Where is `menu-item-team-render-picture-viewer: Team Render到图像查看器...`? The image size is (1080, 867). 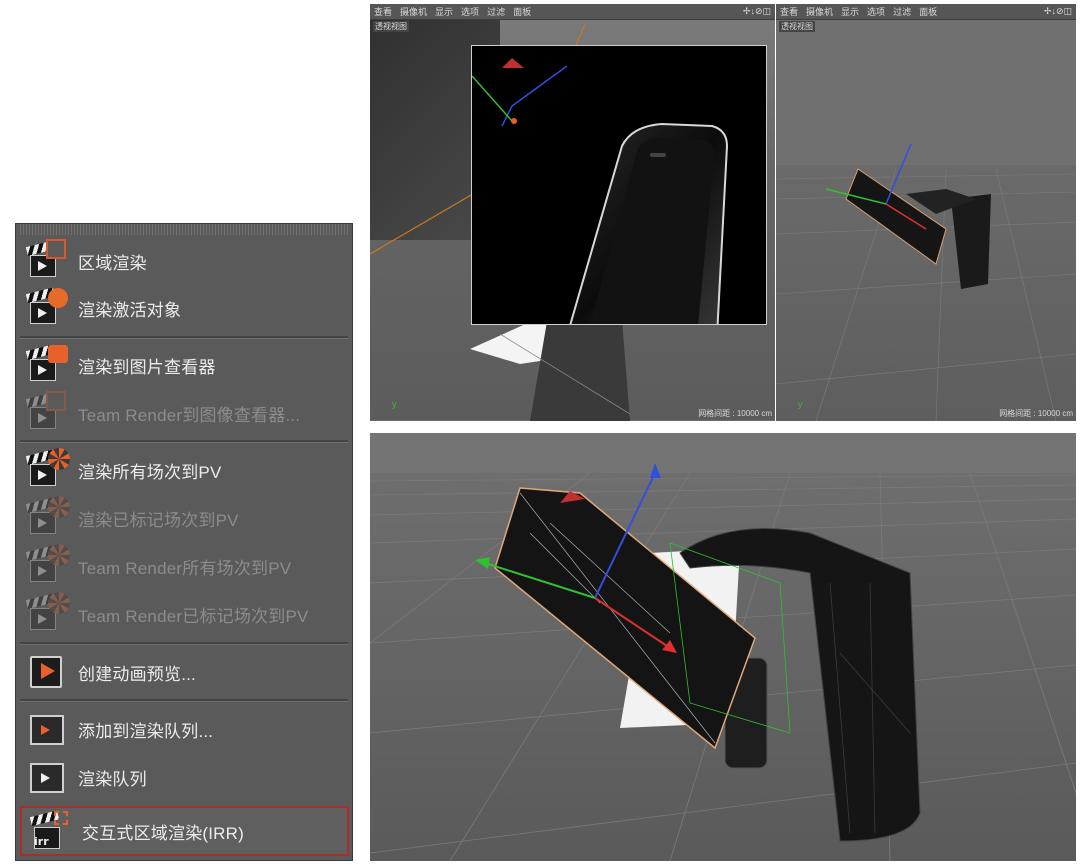
menu-item-team-render-picture-viewer: Team Render到图像查看器... is located at coordinates (184, 413).